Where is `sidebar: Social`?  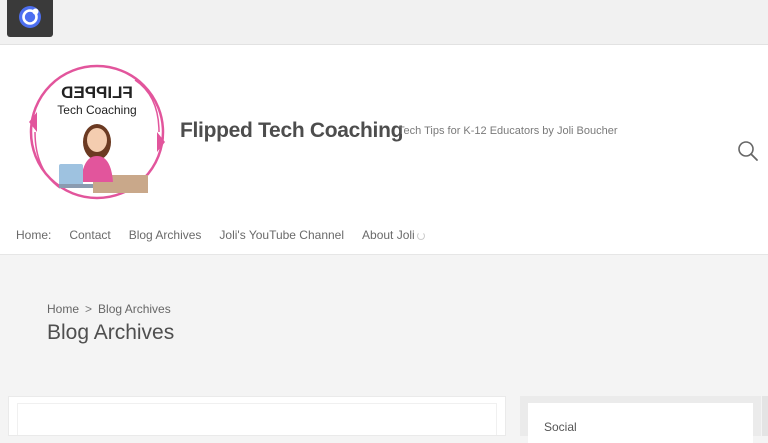
sidebar: Social is located at coordinates (640, 419).